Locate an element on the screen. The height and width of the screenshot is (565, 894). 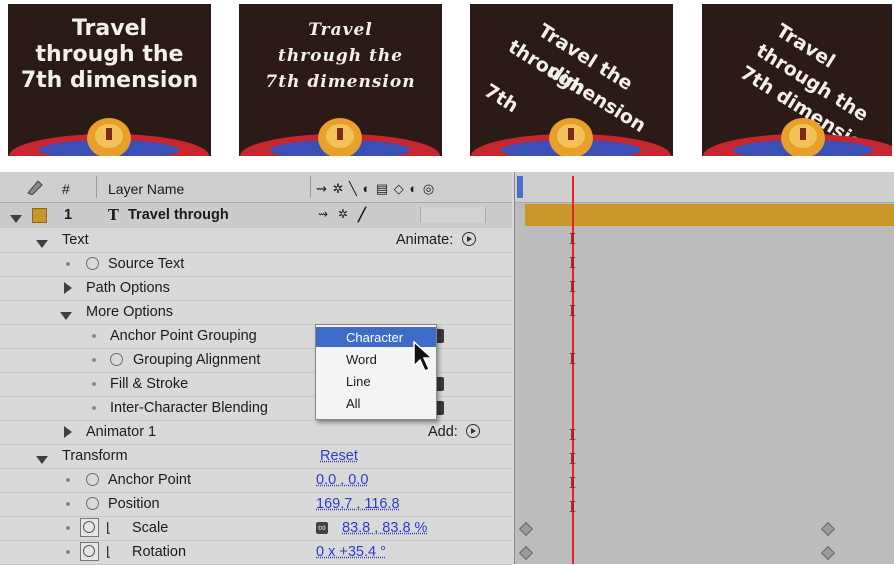
rotation-row: ⌊ Rotation 0 x +35.4 ° is located at coordinates (256, 552).